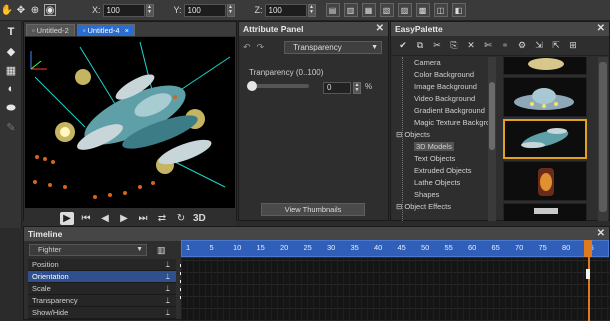 The width and height of the screenshot is (610, 321). What do you see at coordinates (102, 301) in the screenshot?
I see `track-transparency: Transparency ⍊` at bounding box center [102, 301].